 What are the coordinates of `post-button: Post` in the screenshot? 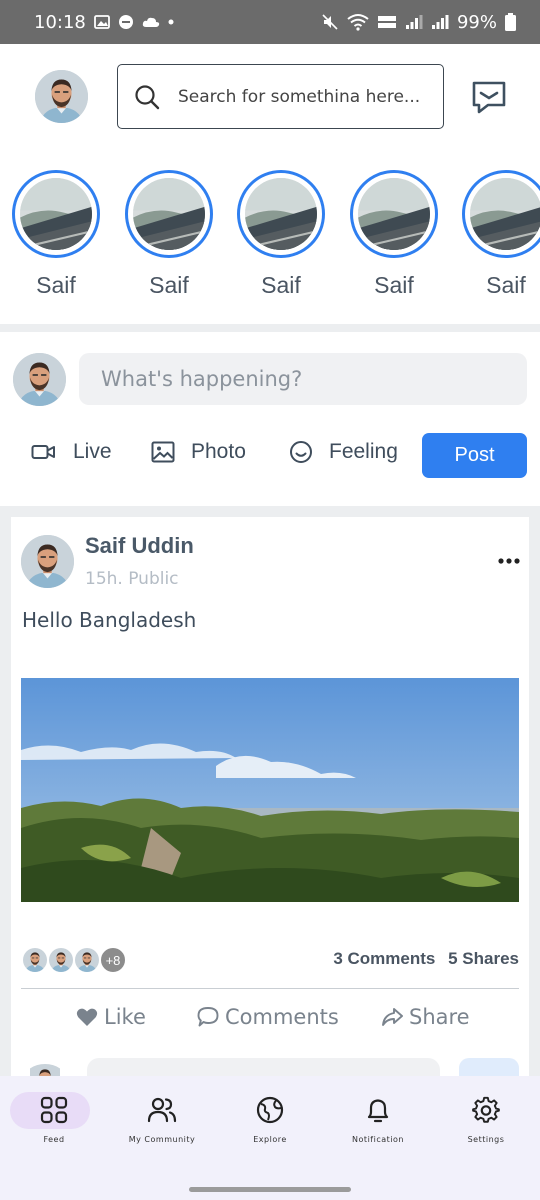 It's located at (474, 455).